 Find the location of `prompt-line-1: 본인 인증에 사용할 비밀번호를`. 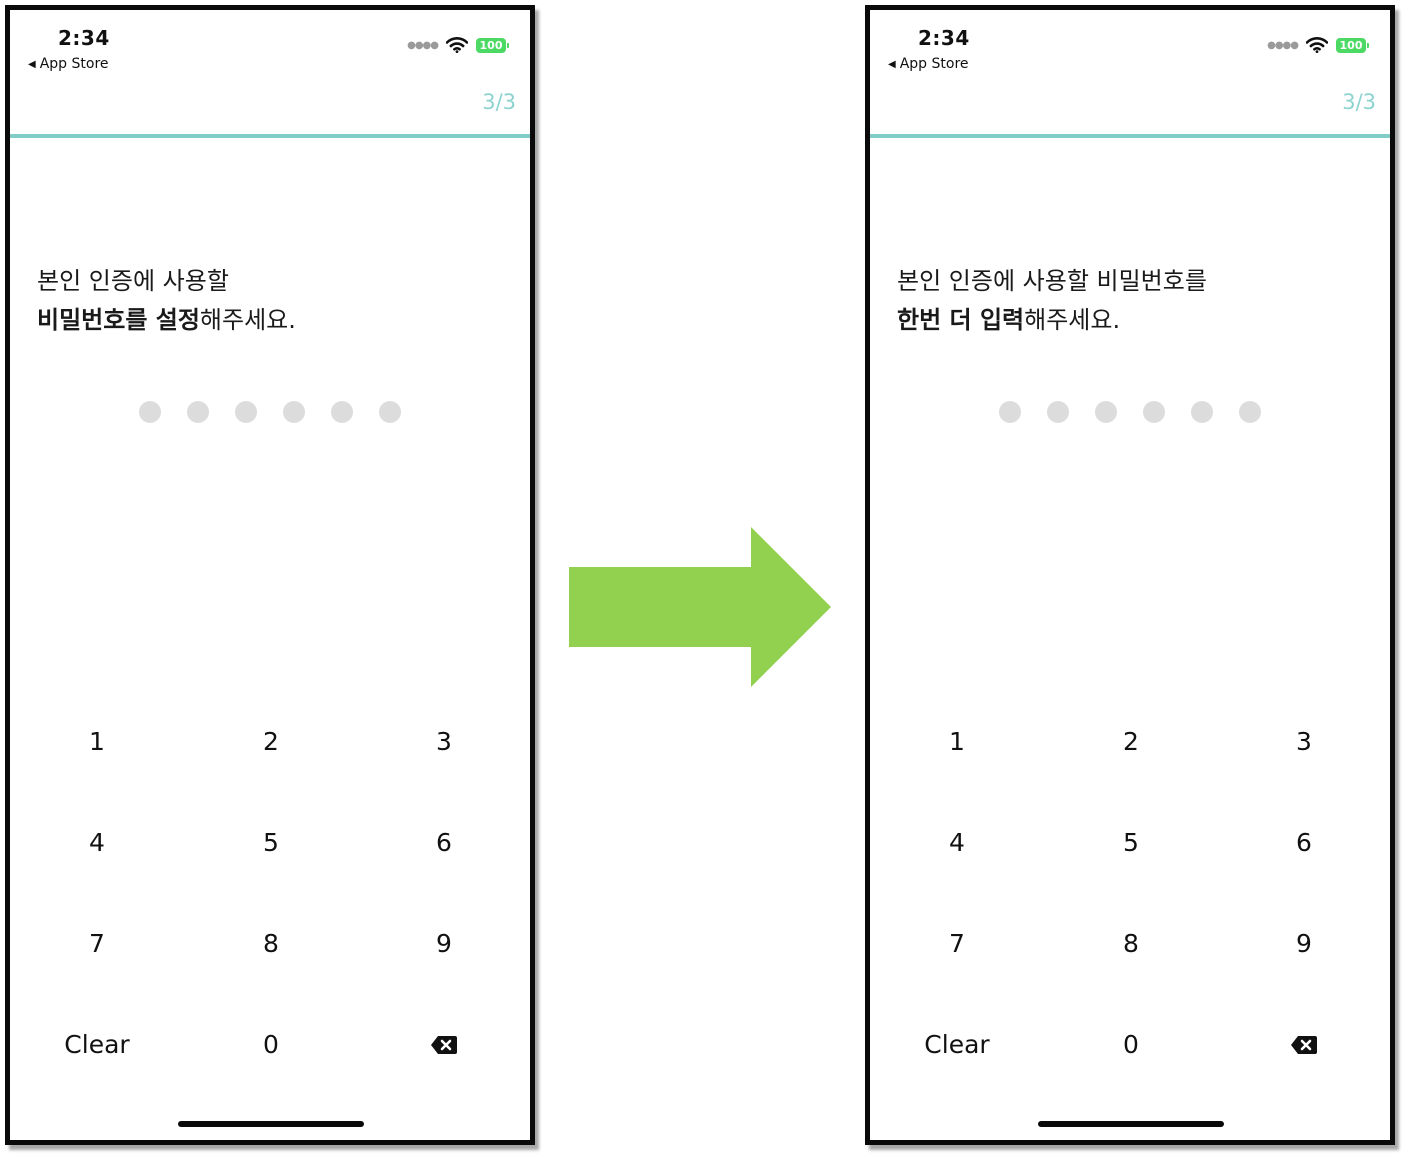

prompt-line-1: 본인 인증에 사용할 비밀번호를 is located at coordinates (1052, 281).